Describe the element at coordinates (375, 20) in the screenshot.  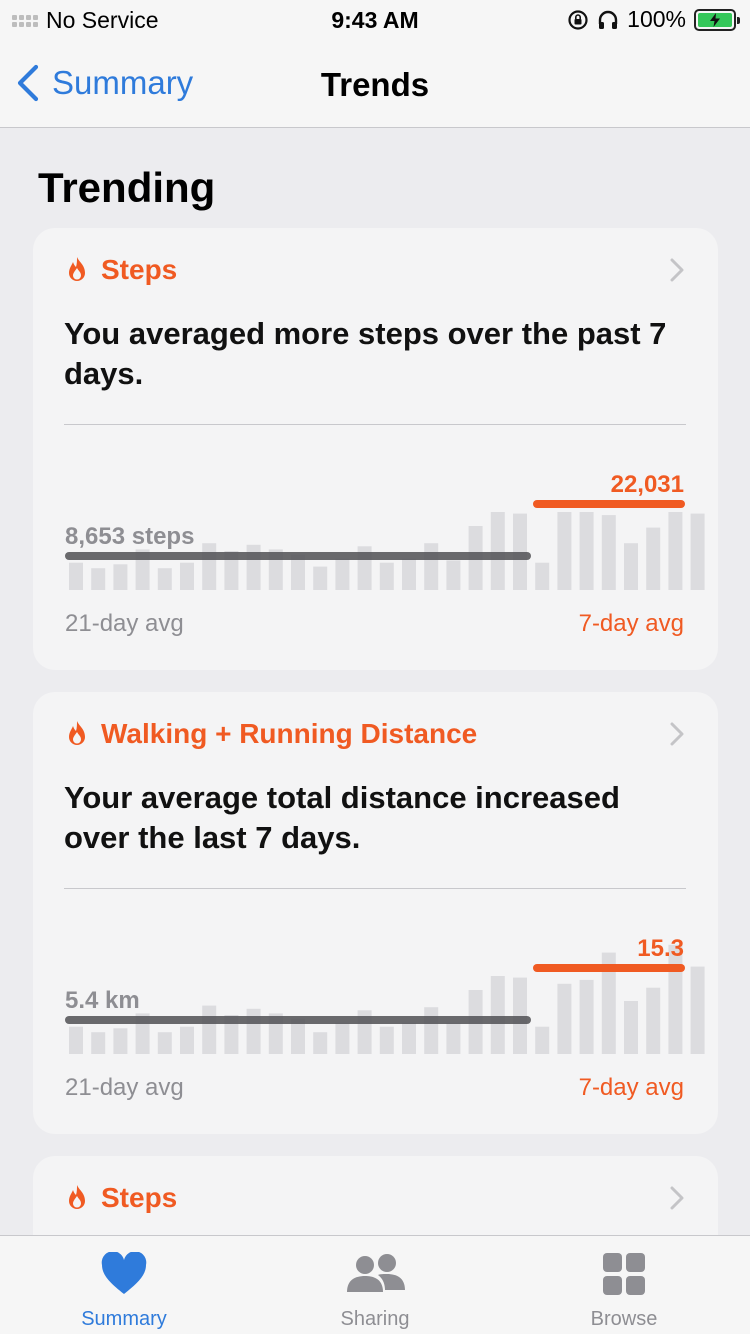
I see `status-bar: No Service 9:43 AM 100%` at that location.